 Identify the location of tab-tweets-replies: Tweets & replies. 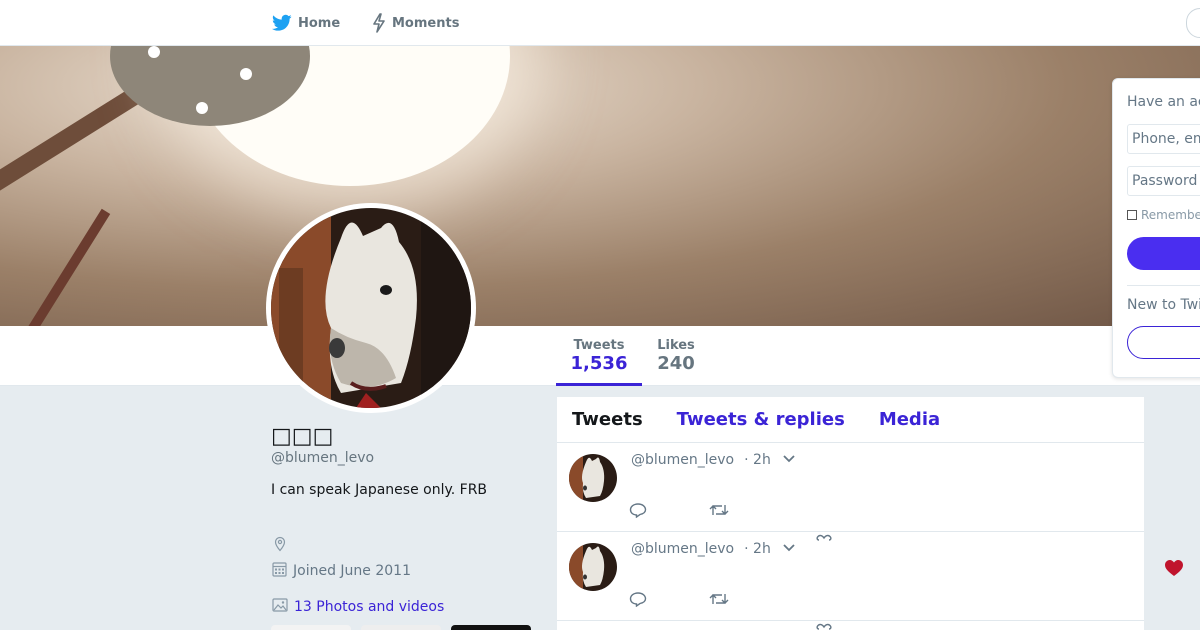
(761, 419).